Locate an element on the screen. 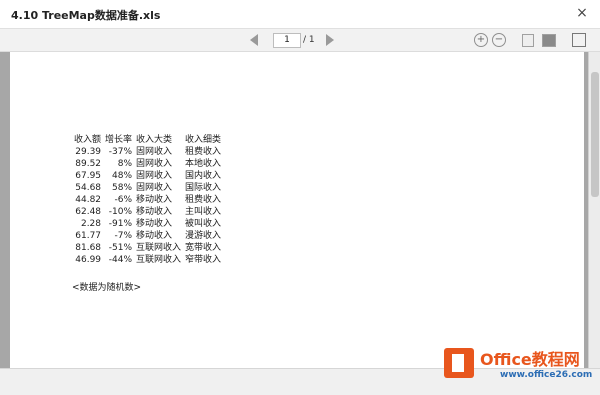 Image resolution: width=600 pixels, height=395 pixels. table-cell: -7% is located at coordinates (123, 236).